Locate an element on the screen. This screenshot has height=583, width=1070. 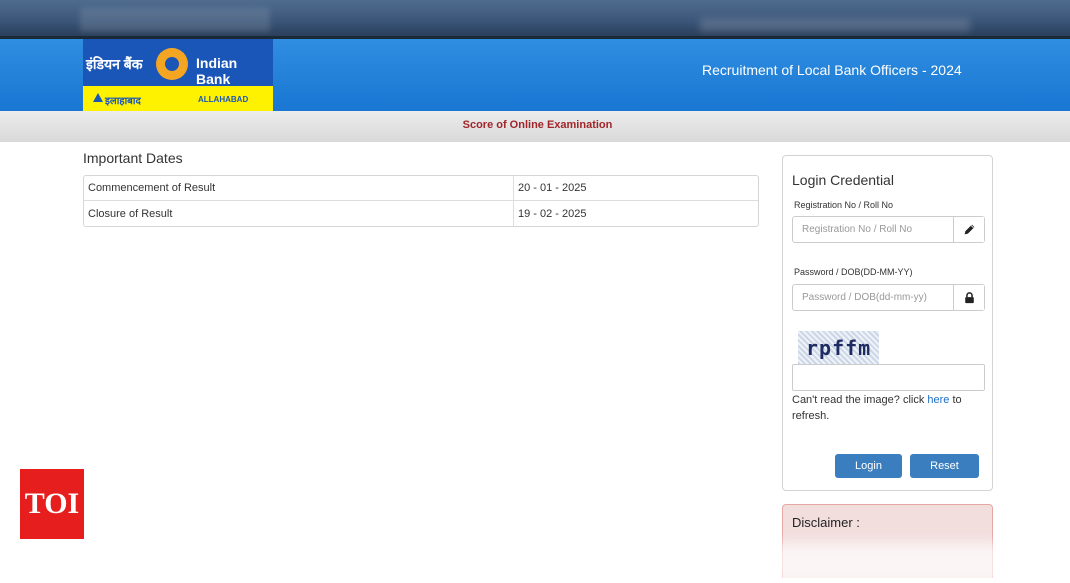
browser-top-strip is located at coordinates (535, 18).